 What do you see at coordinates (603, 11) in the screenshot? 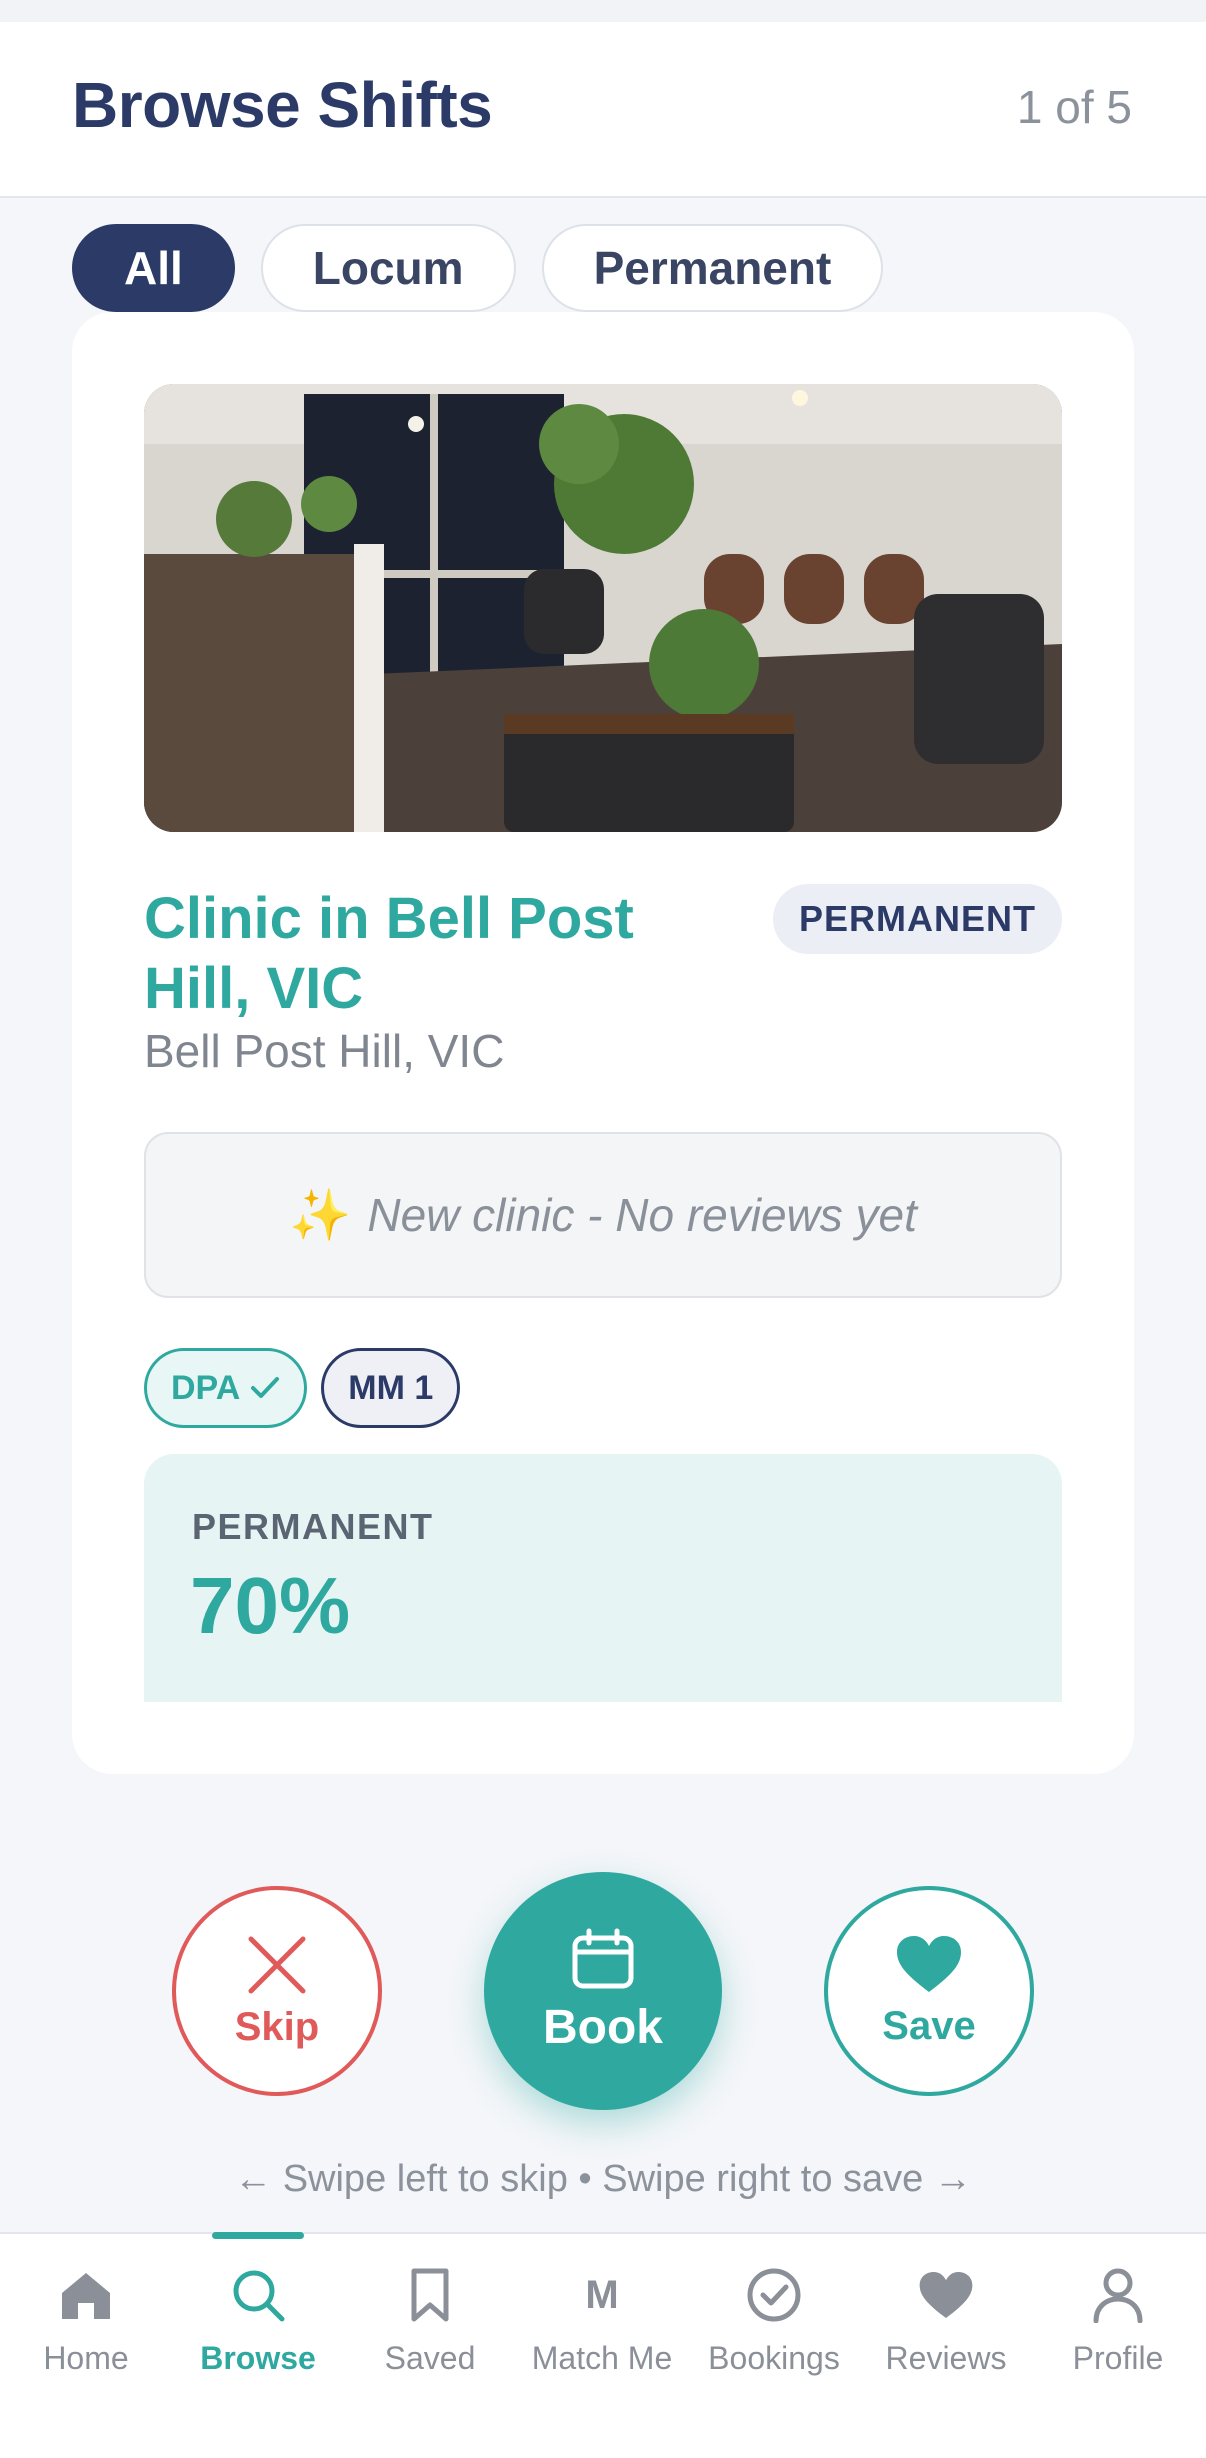
I see `status-bar` at bounding box center [603, 11].